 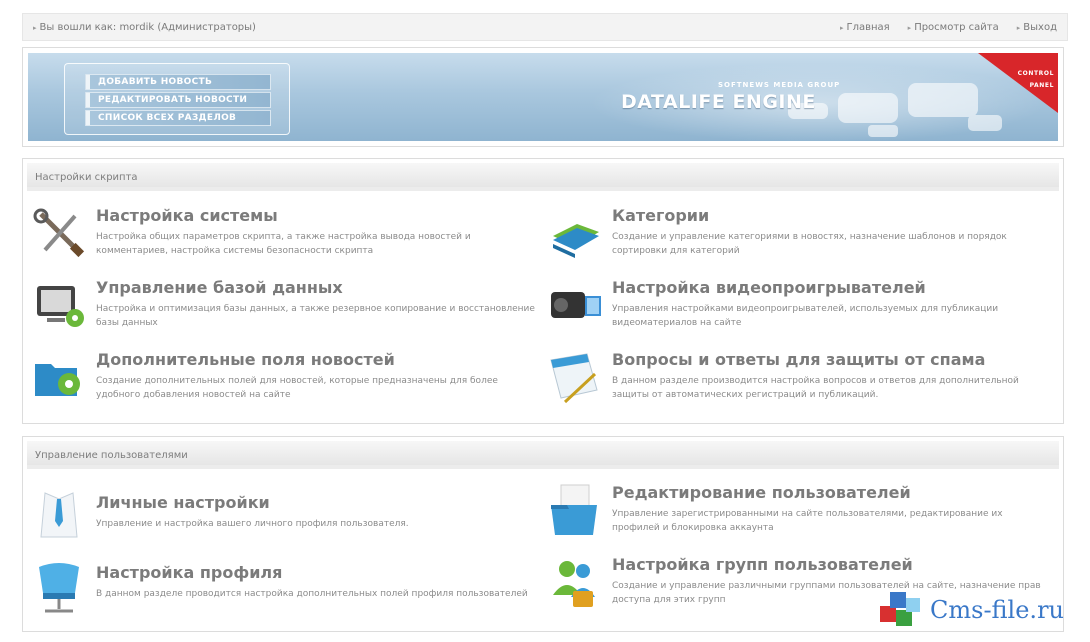 What do you see at coordinates (762, 564) in the screenshot?
I see `item-title: Настройка групп пользователей` at bounding box center [762, 564].